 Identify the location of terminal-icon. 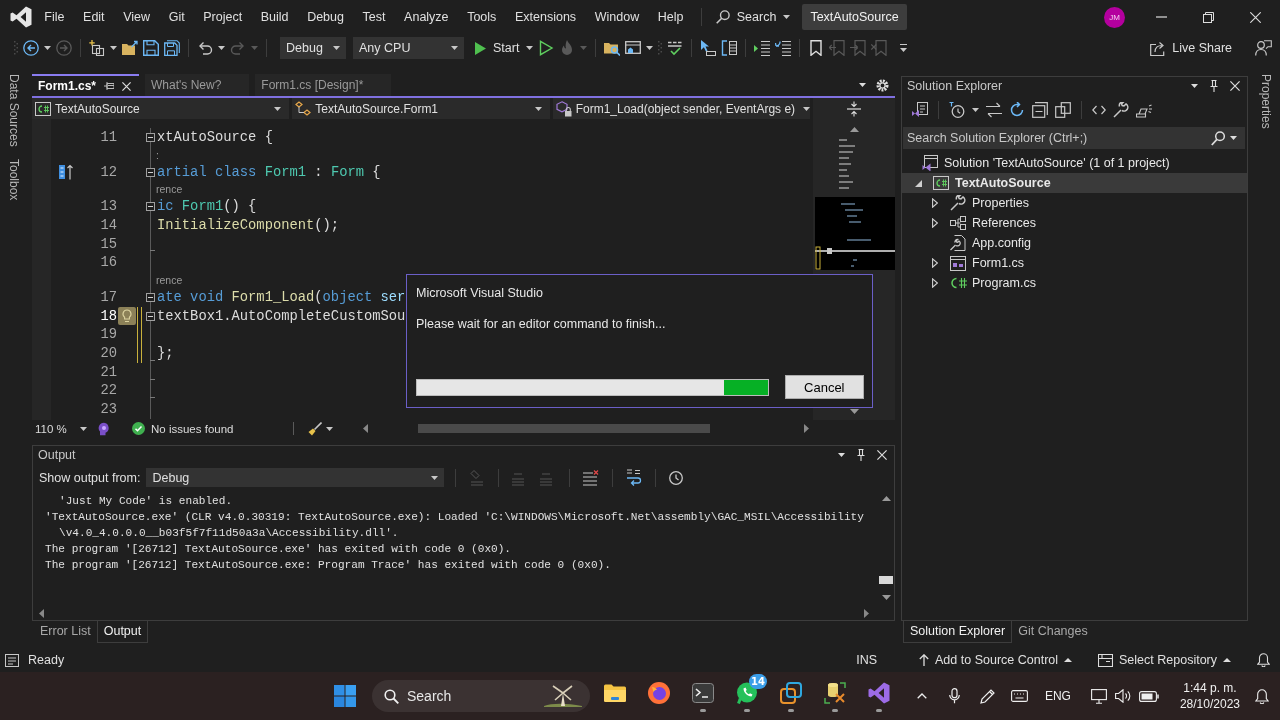
(703, 692).